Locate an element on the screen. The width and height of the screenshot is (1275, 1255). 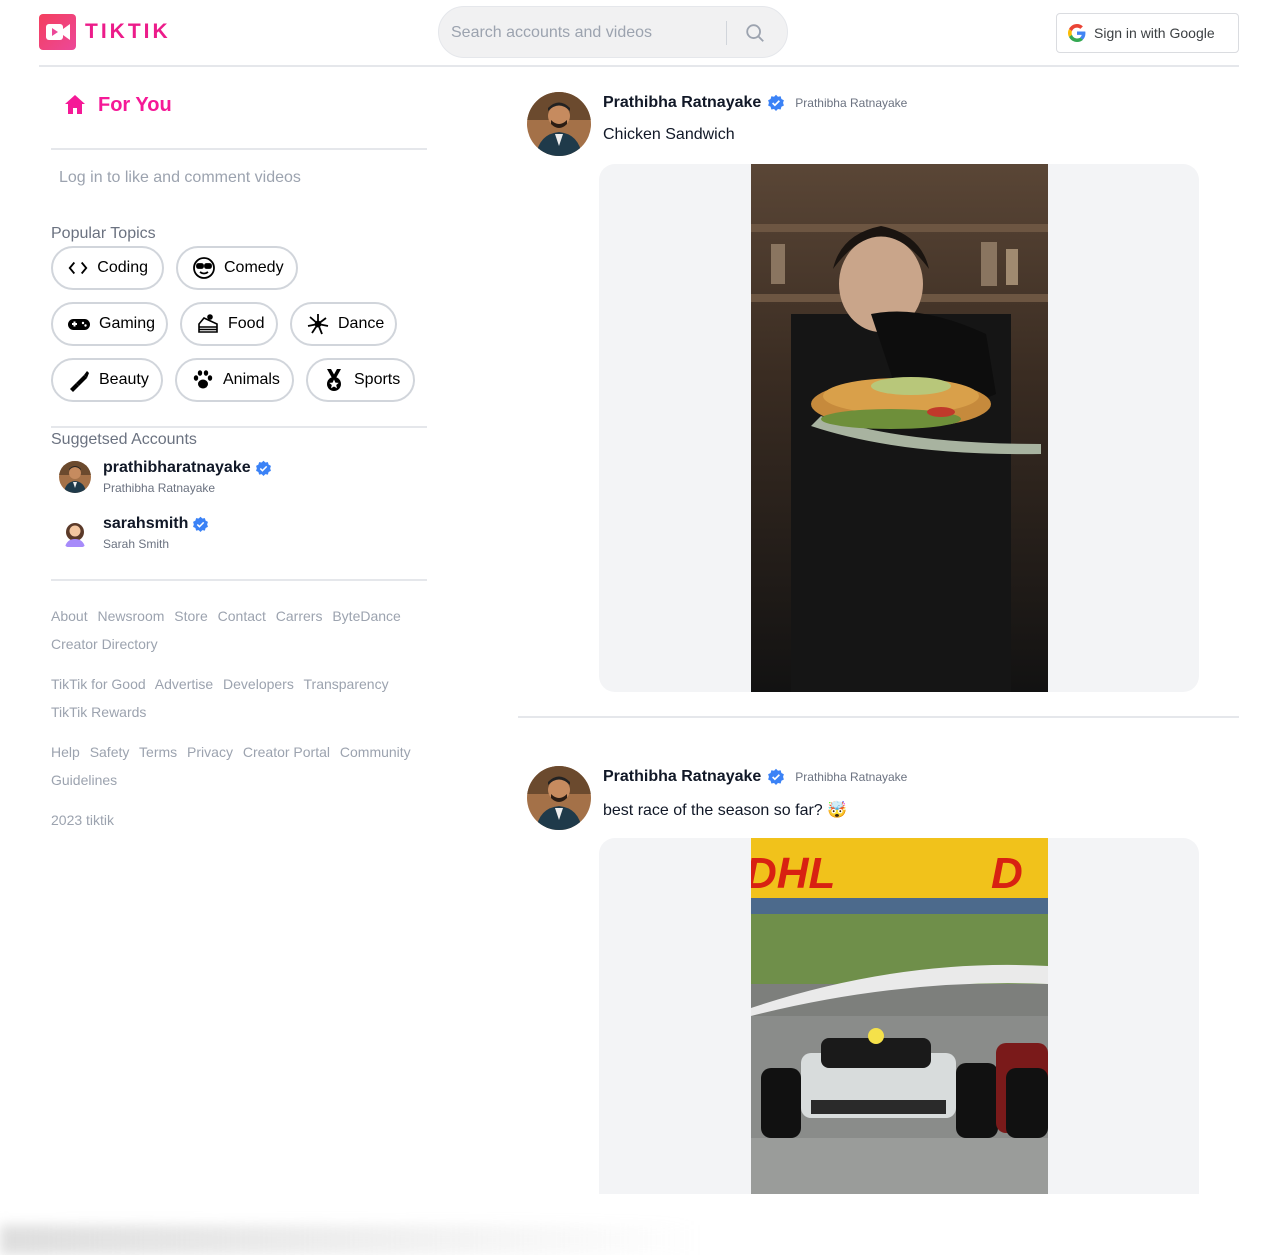
feed-divider is located at coordinates (878, 717).